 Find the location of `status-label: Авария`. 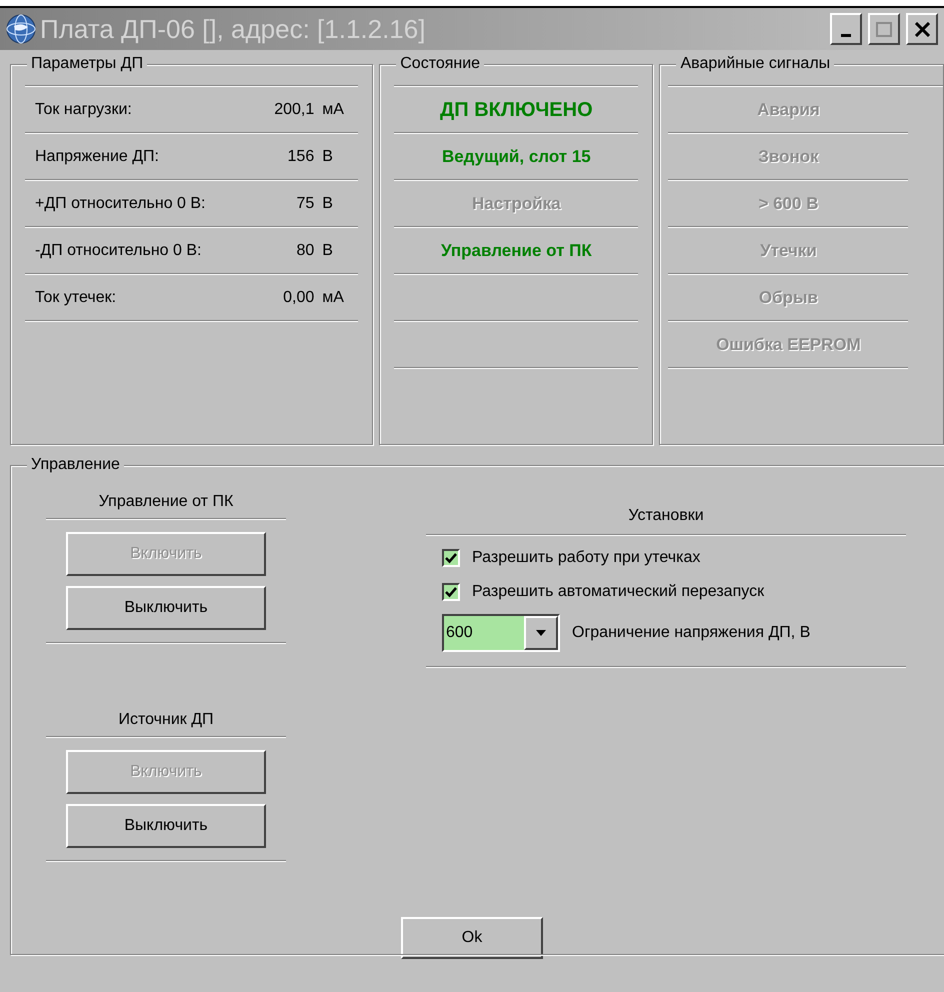

status-label: Авария is located at coordinates (788, 109).